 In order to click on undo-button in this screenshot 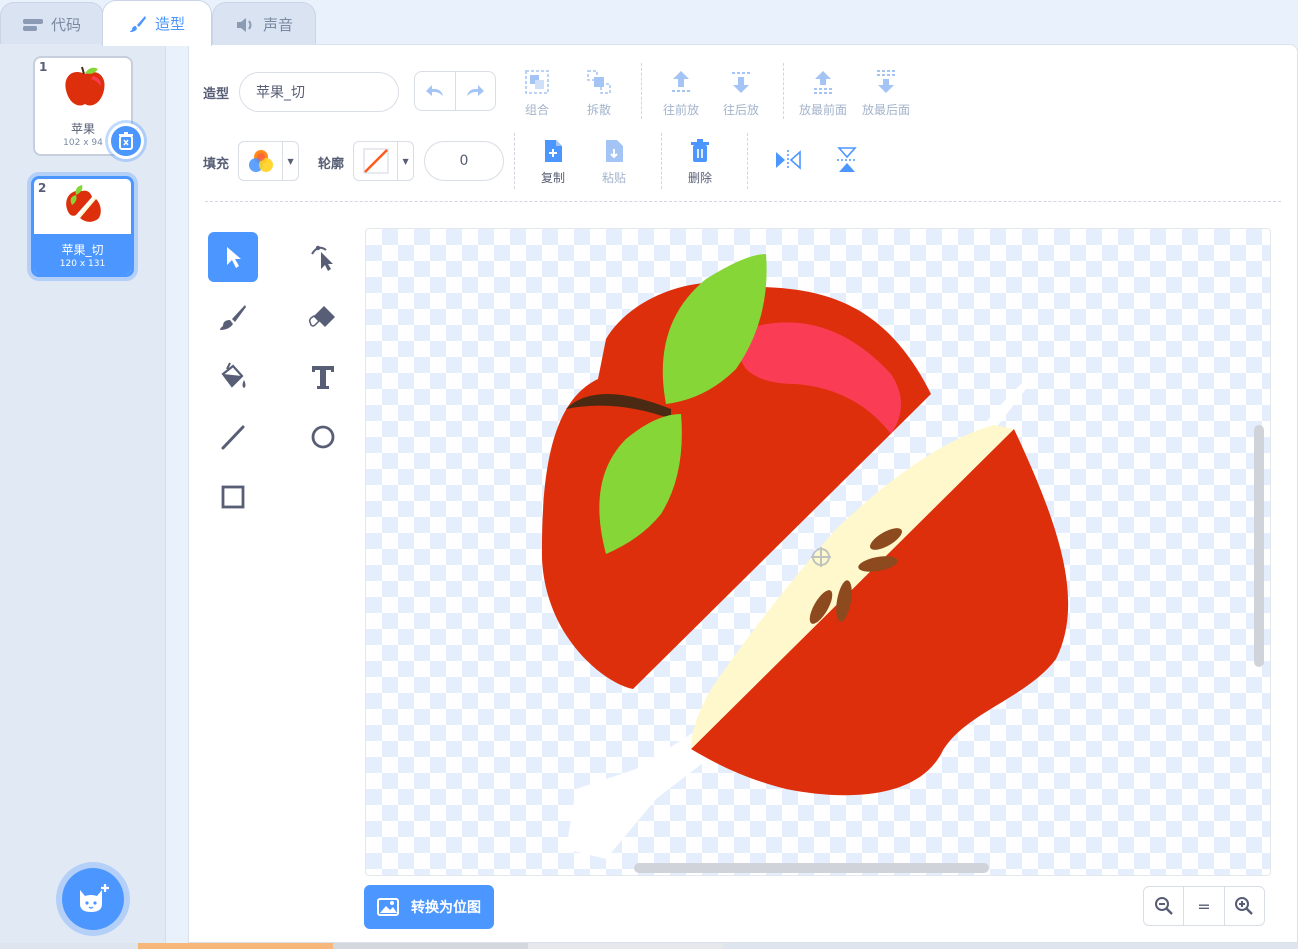, I will do `click(435, 91)`.